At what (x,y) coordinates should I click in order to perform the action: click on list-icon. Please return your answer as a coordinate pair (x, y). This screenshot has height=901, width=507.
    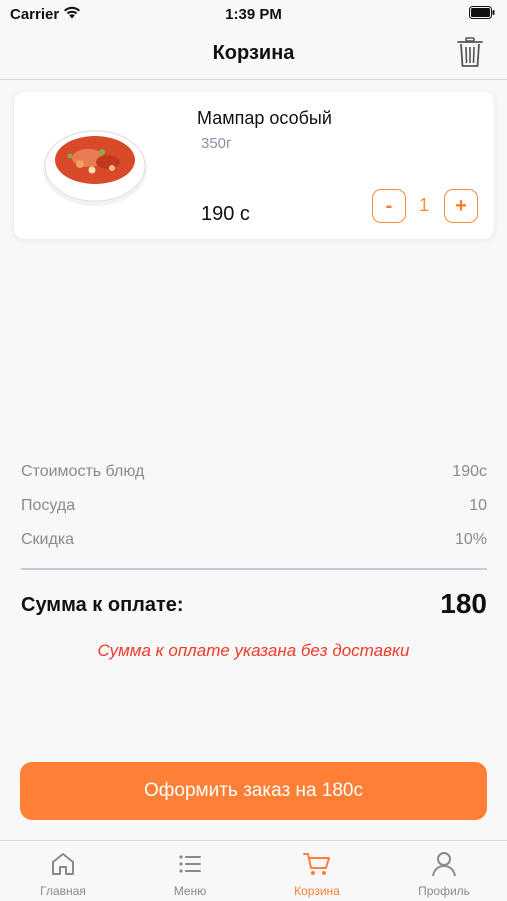
    Looking at the image, I should click on (190, 864).